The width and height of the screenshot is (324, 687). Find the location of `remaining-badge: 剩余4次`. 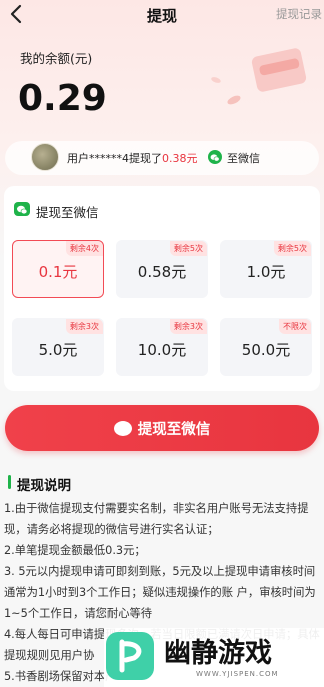

remaining-badge: 剩余4次 is located at coordinates (84, 248).